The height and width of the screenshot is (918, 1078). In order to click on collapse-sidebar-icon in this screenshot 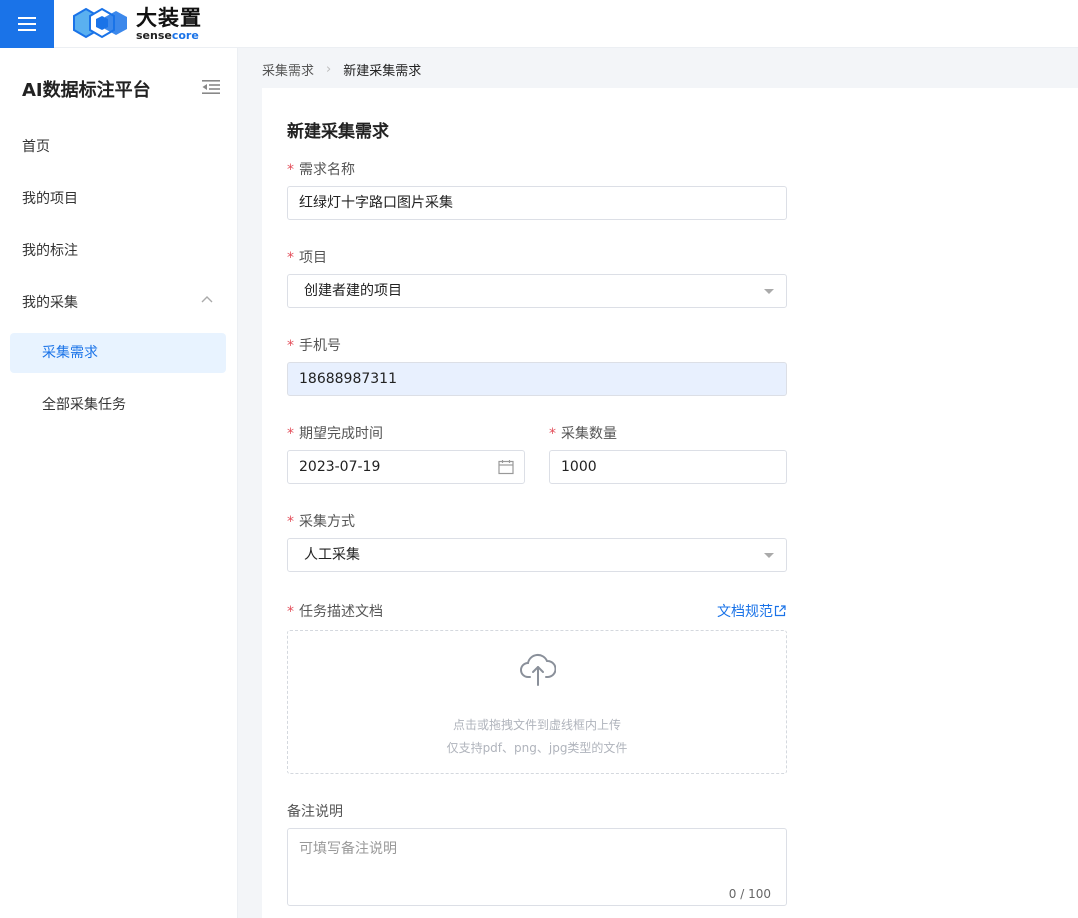, I will do `click(211, 87)`.